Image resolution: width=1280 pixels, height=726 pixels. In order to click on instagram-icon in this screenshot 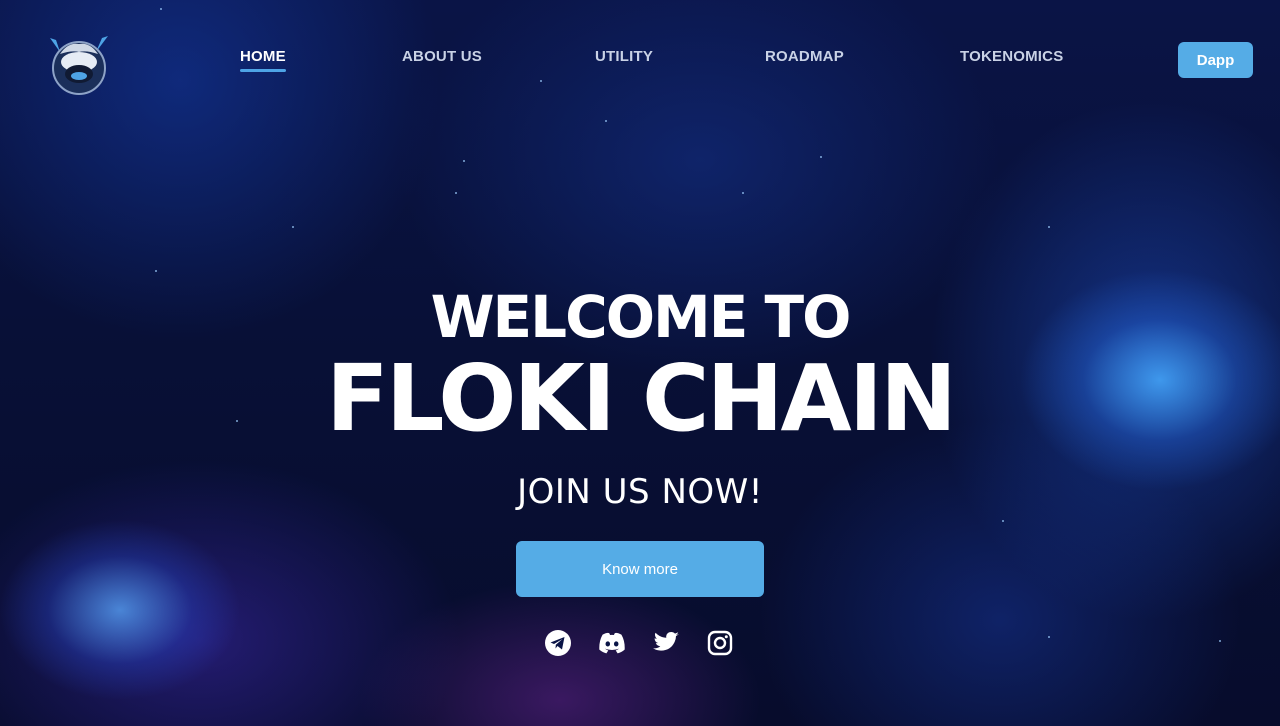, I will do `click(720, 643)`.